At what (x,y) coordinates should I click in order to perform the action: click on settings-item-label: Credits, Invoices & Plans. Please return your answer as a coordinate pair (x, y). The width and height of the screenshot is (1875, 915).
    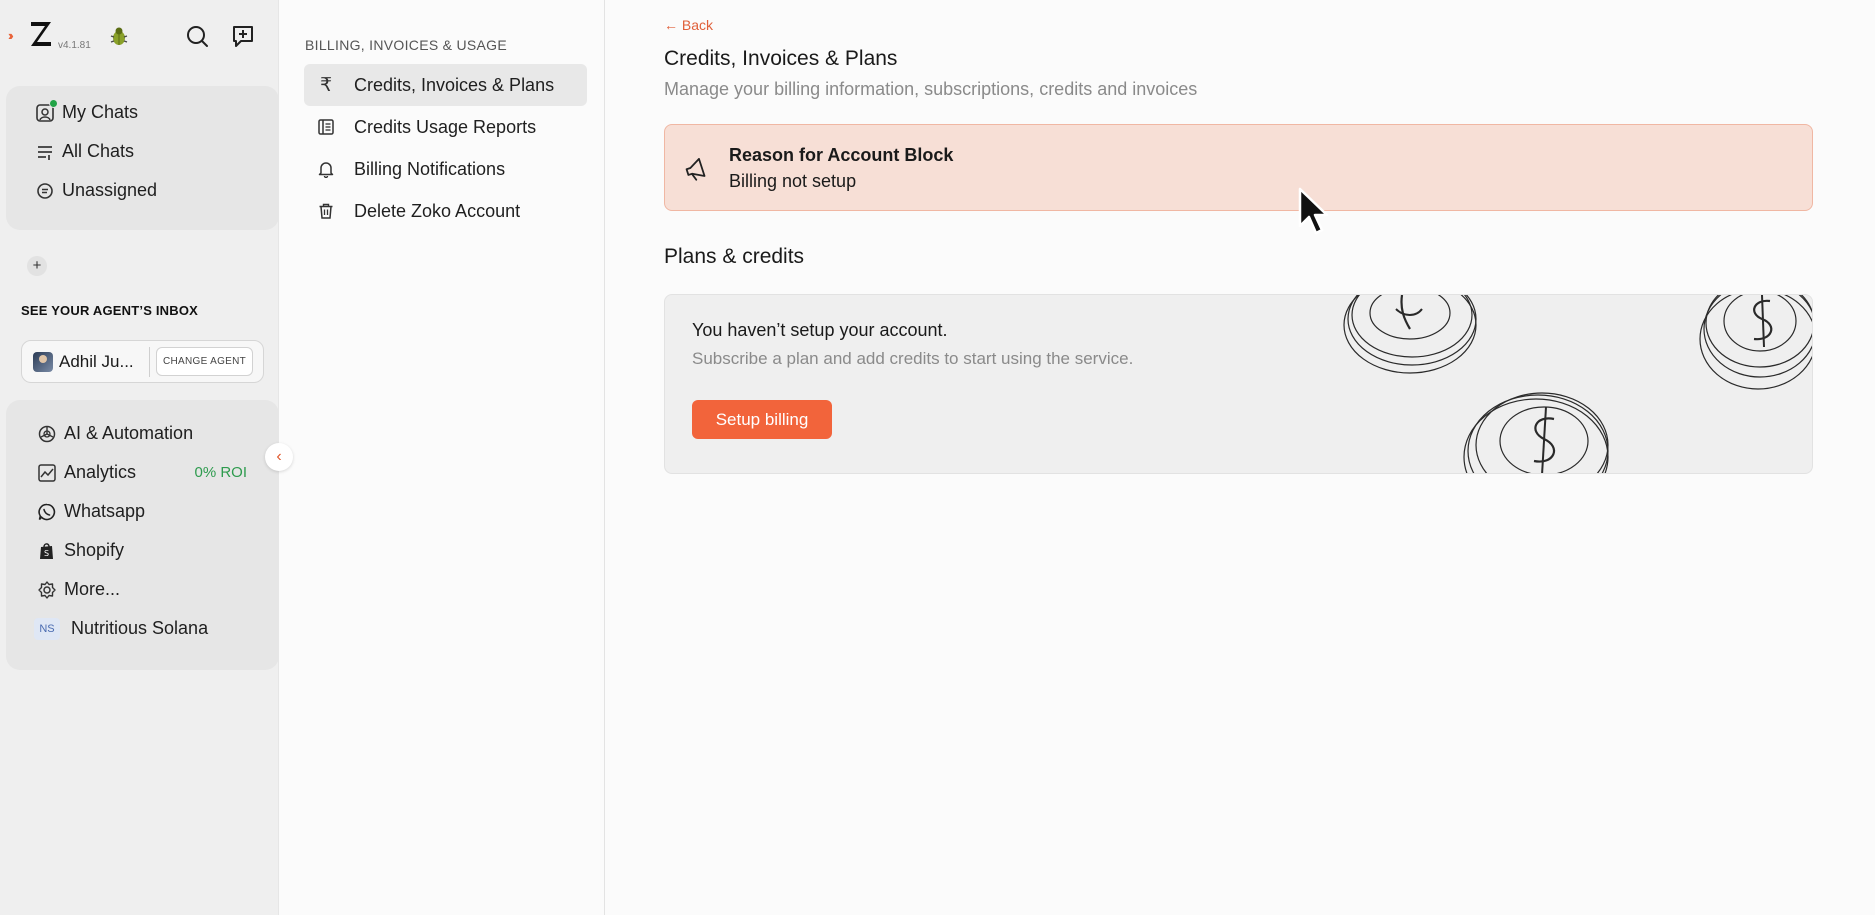
    Looking at the image, I should click on (454, 84).